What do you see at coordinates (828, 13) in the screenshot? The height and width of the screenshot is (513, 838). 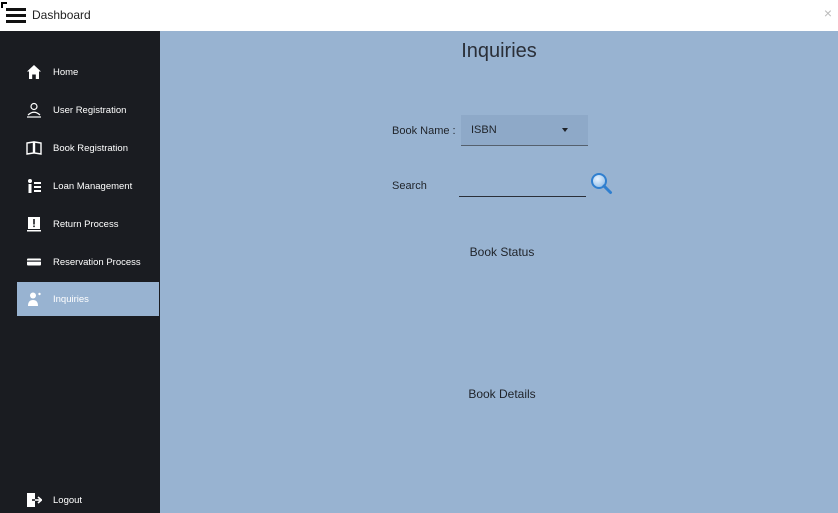 I see `close-icon: ×` at bounding box center [828, 13].